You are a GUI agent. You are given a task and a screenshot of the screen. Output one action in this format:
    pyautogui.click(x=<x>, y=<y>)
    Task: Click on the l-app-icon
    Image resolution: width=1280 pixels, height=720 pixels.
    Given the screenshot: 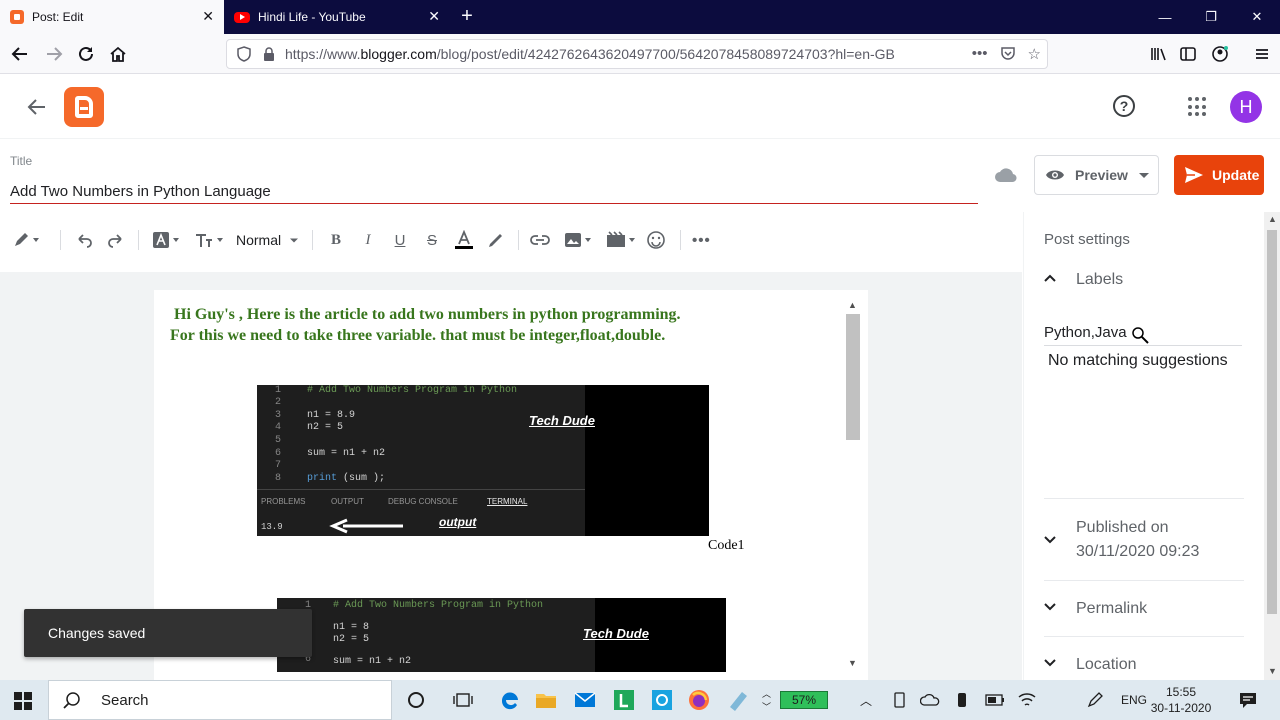 What is the action you would take?
    pyautogui.click(x=624, y=700)
    